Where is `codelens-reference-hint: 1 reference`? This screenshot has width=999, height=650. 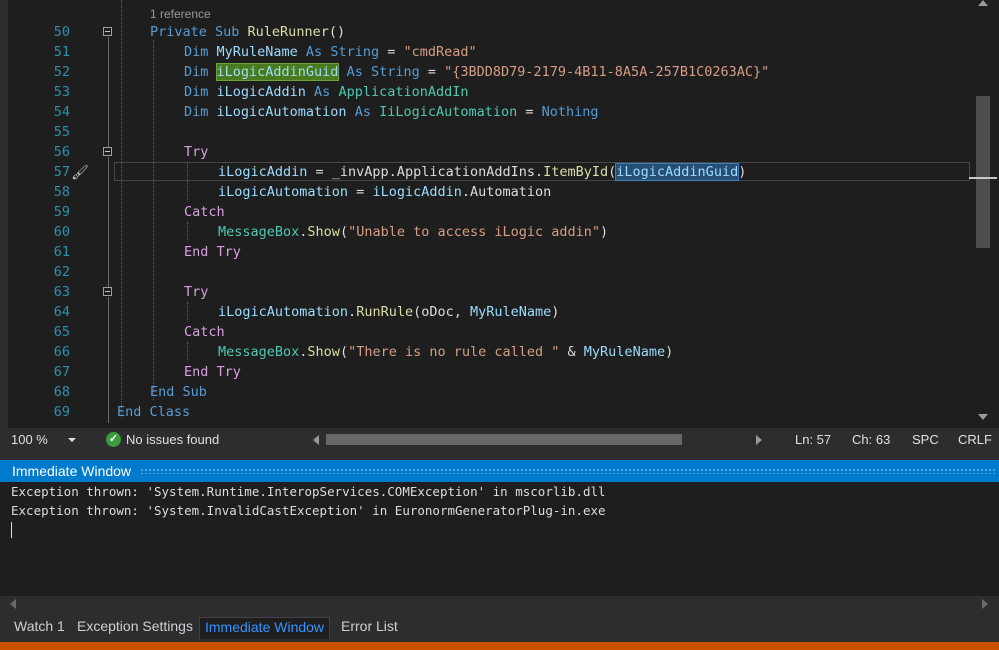 codelens-reference-hint: 1 reference is located at coordinates (180, 14).